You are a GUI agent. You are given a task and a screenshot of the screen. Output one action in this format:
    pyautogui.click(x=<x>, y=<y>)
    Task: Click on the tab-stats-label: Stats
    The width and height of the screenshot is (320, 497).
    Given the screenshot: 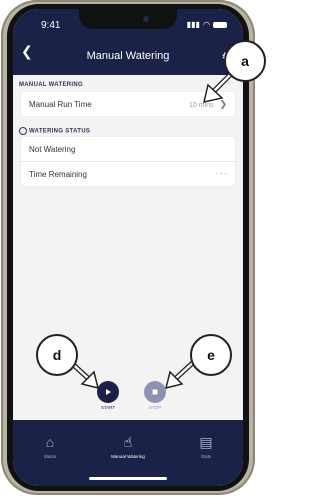 What is the action you would take?
    pyautogui.click(x=206, y=456)
    